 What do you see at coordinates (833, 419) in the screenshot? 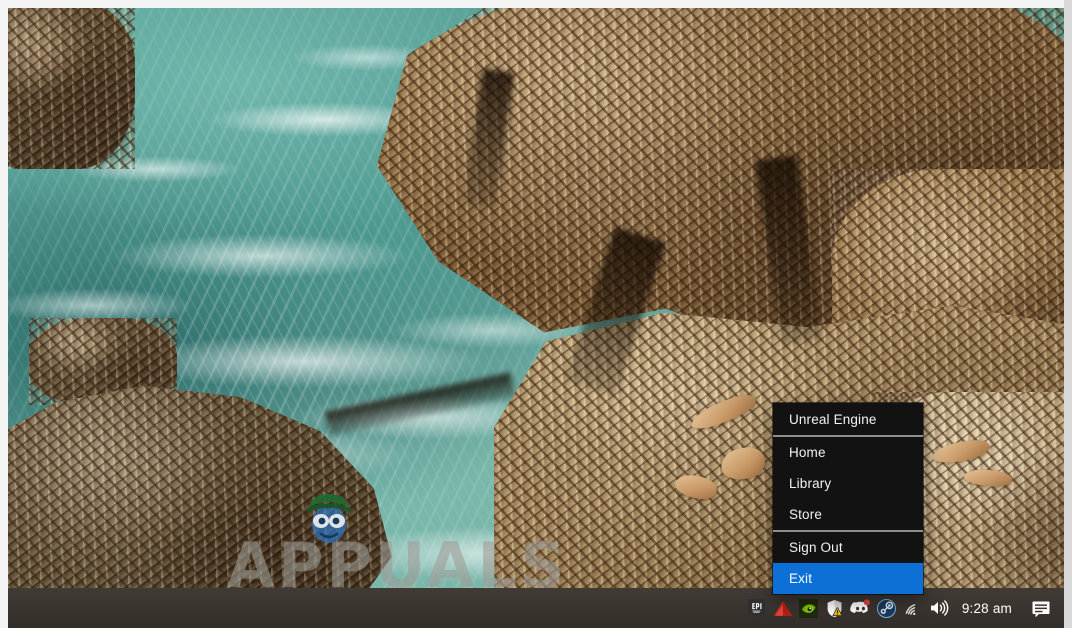
I see `menu-item-label: Unreal Engine` at bounding box center [833, 419].